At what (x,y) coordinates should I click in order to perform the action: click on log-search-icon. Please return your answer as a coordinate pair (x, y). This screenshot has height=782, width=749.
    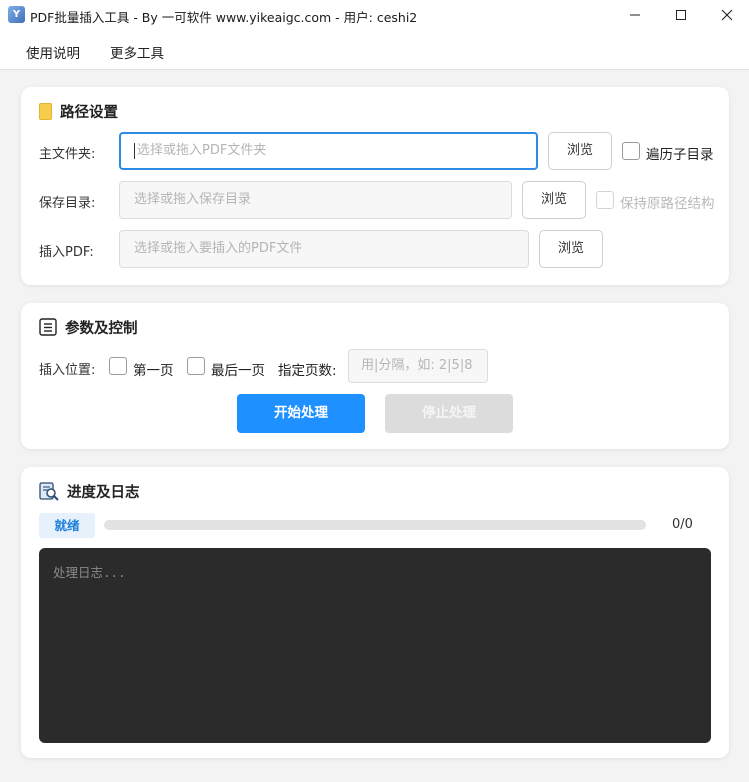
    Looking at the image, I should click on (49, 491).